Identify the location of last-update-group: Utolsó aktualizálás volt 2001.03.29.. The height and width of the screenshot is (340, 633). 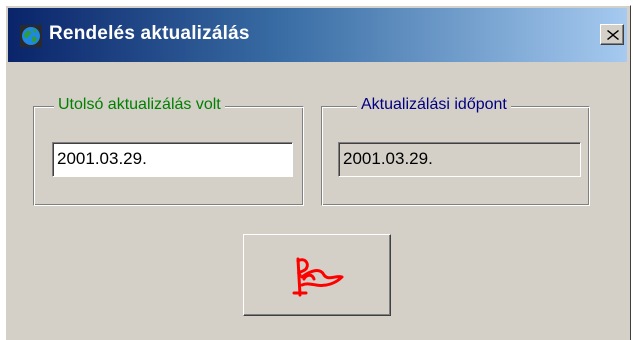
(168, 151).